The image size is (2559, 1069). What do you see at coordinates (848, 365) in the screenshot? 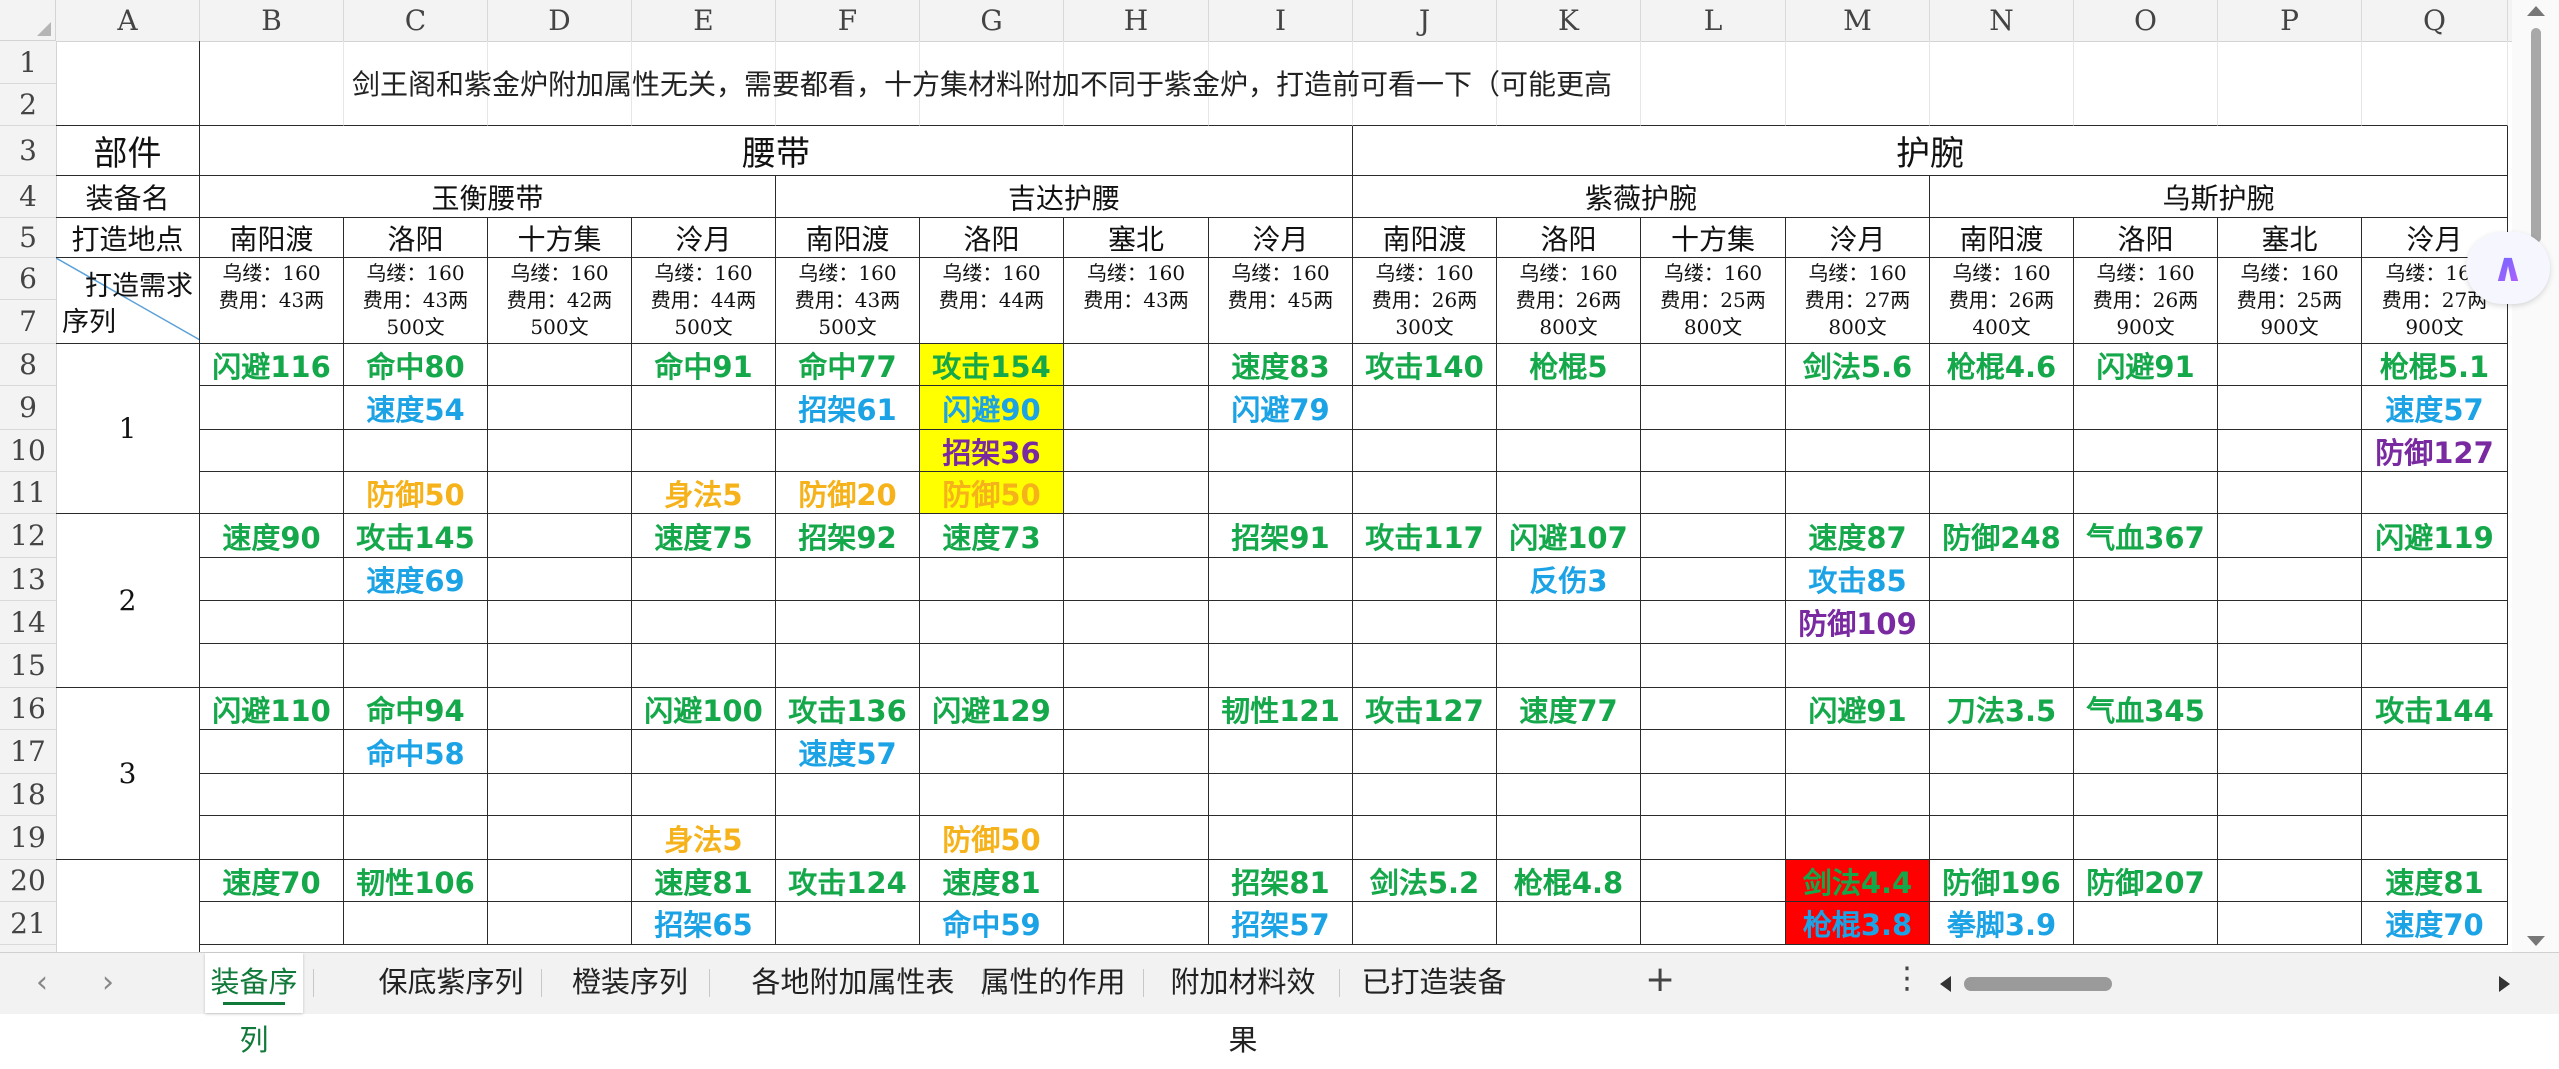
I see `attribute-cell: 命中77` at bounding box center [848, 365].